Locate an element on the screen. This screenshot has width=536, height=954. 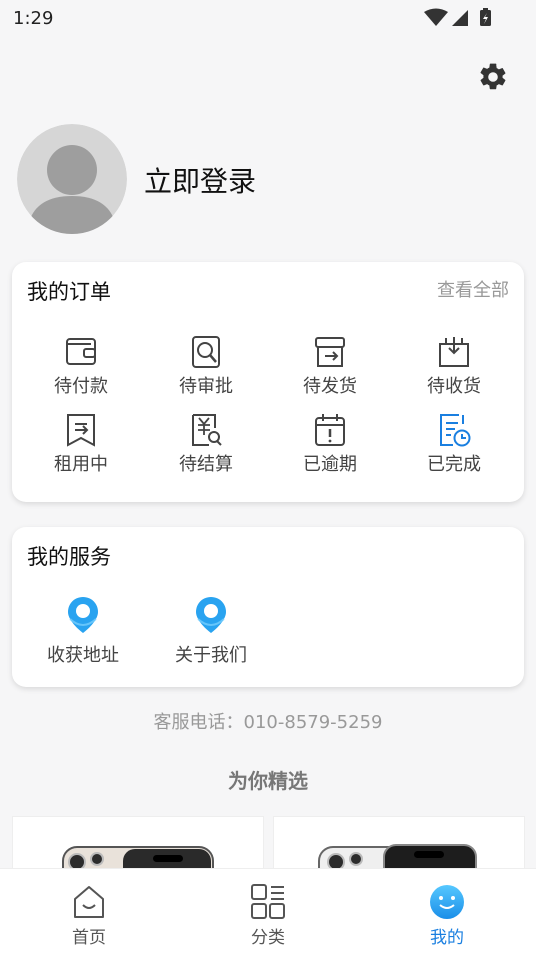
category-icon is located at coordinates (268, 901).